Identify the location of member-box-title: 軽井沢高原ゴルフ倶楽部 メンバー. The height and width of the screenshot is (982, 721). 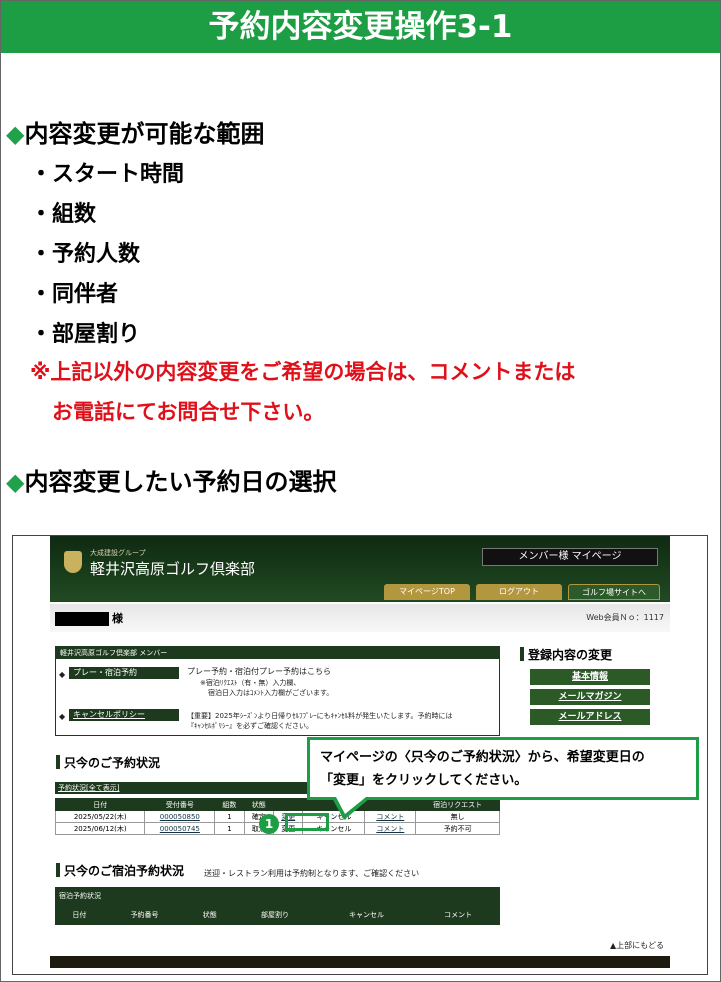
(277, 653).